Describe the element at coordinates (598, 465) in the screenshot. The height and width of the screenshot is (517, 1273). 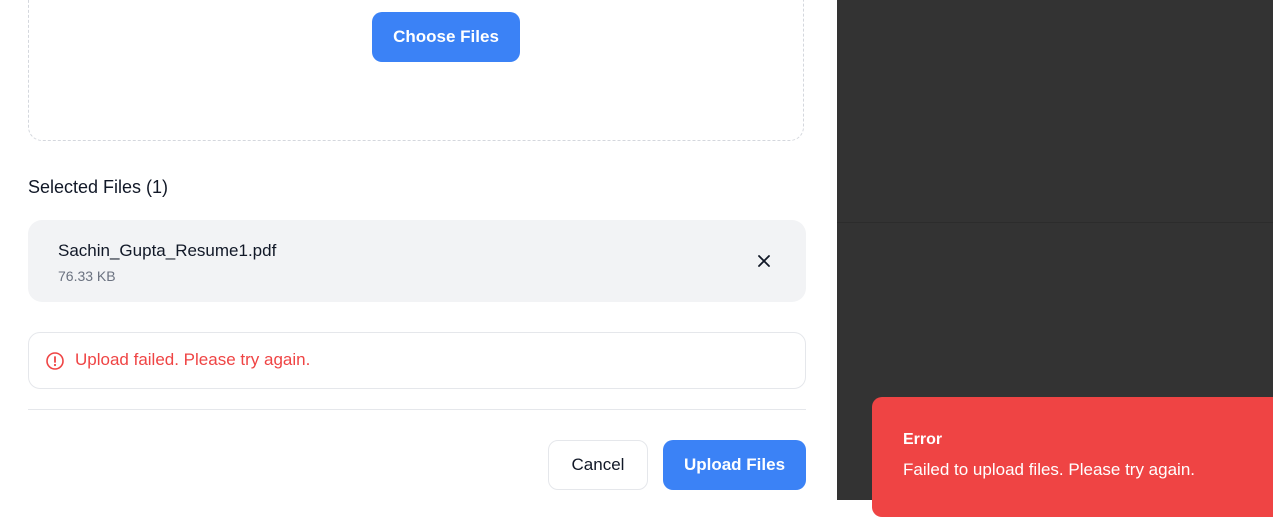
I see `cancel-button: Cancel` at that location.